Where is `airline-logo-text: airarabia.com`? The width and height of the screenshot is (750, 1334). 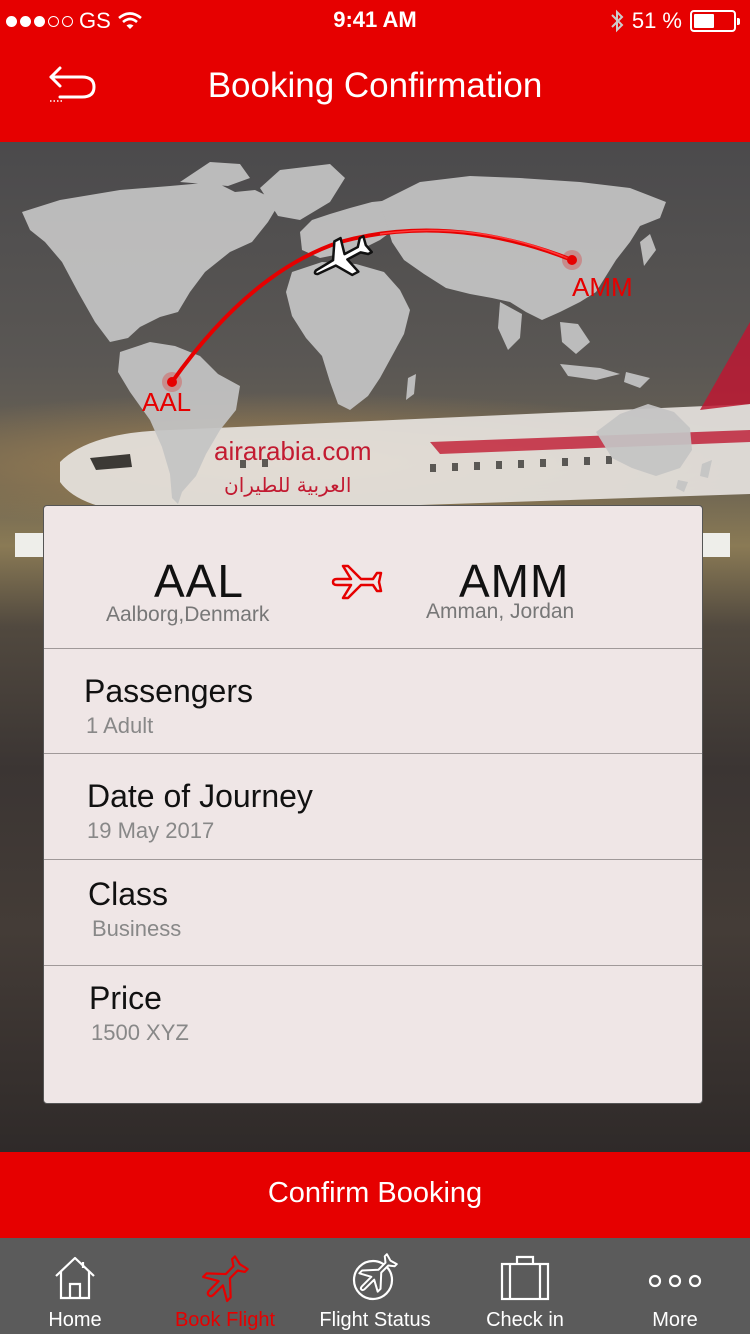 airline-logo-text: airarabia.com is located at coordinates (293, 451).